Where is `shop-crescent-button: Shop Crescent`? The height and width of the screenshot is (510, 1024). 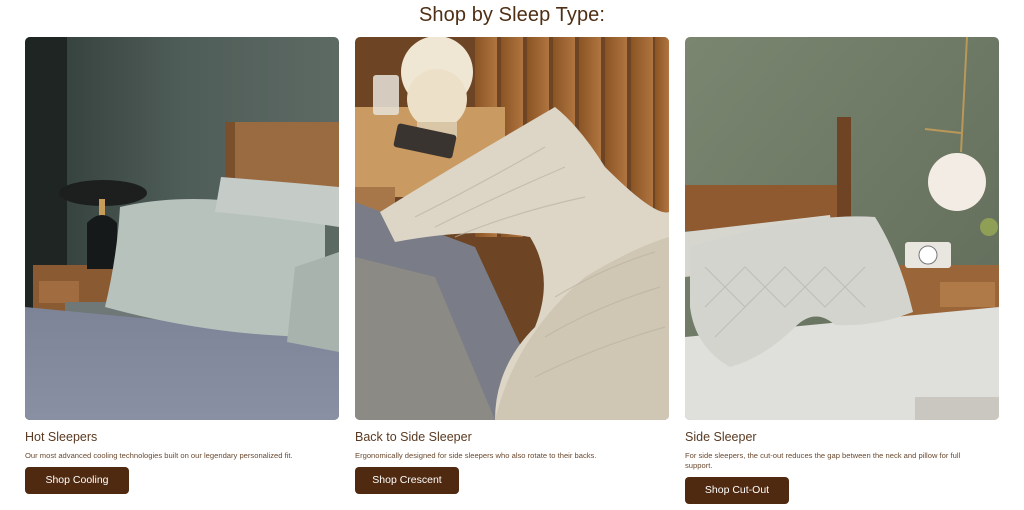
shop-crescent-button: Shop Crescent is located at coordinates (407, 480).